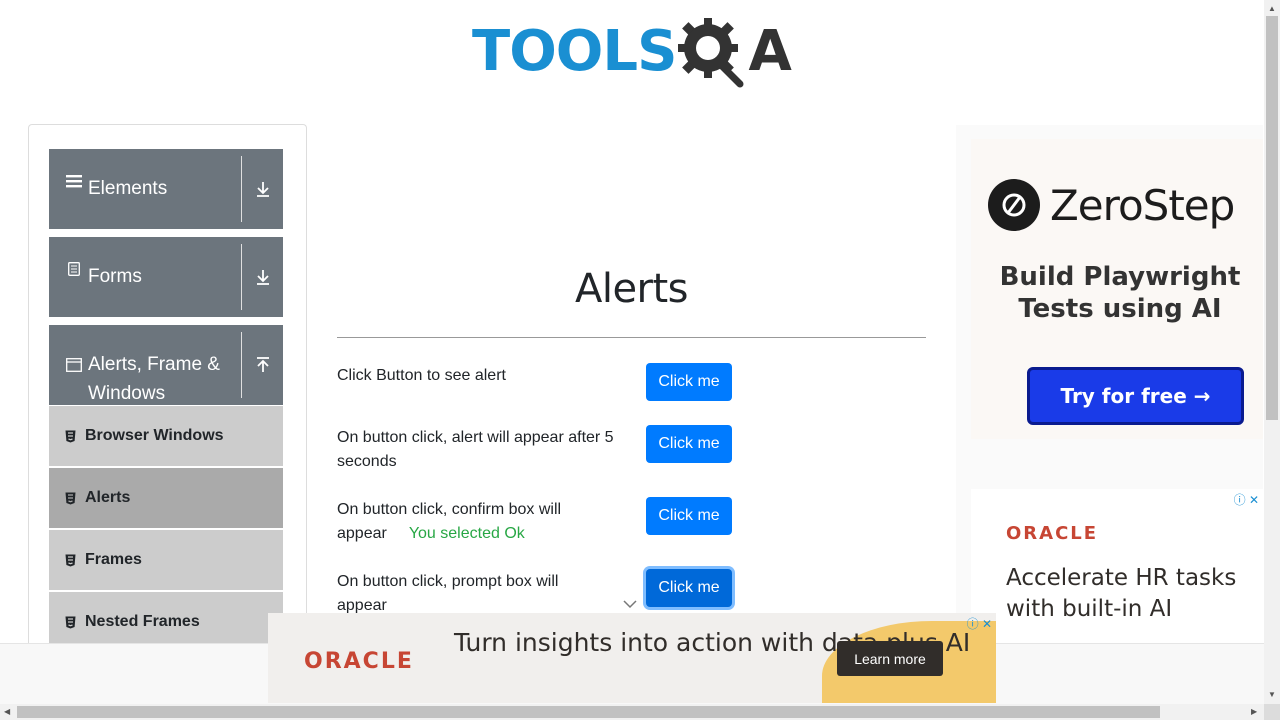 The image size is (1280, 720). What do you see at coordinates (166, 499) in the screenshot?
I see `sidebar-item-alerts: Alerts` at bounding box center [166, 499].